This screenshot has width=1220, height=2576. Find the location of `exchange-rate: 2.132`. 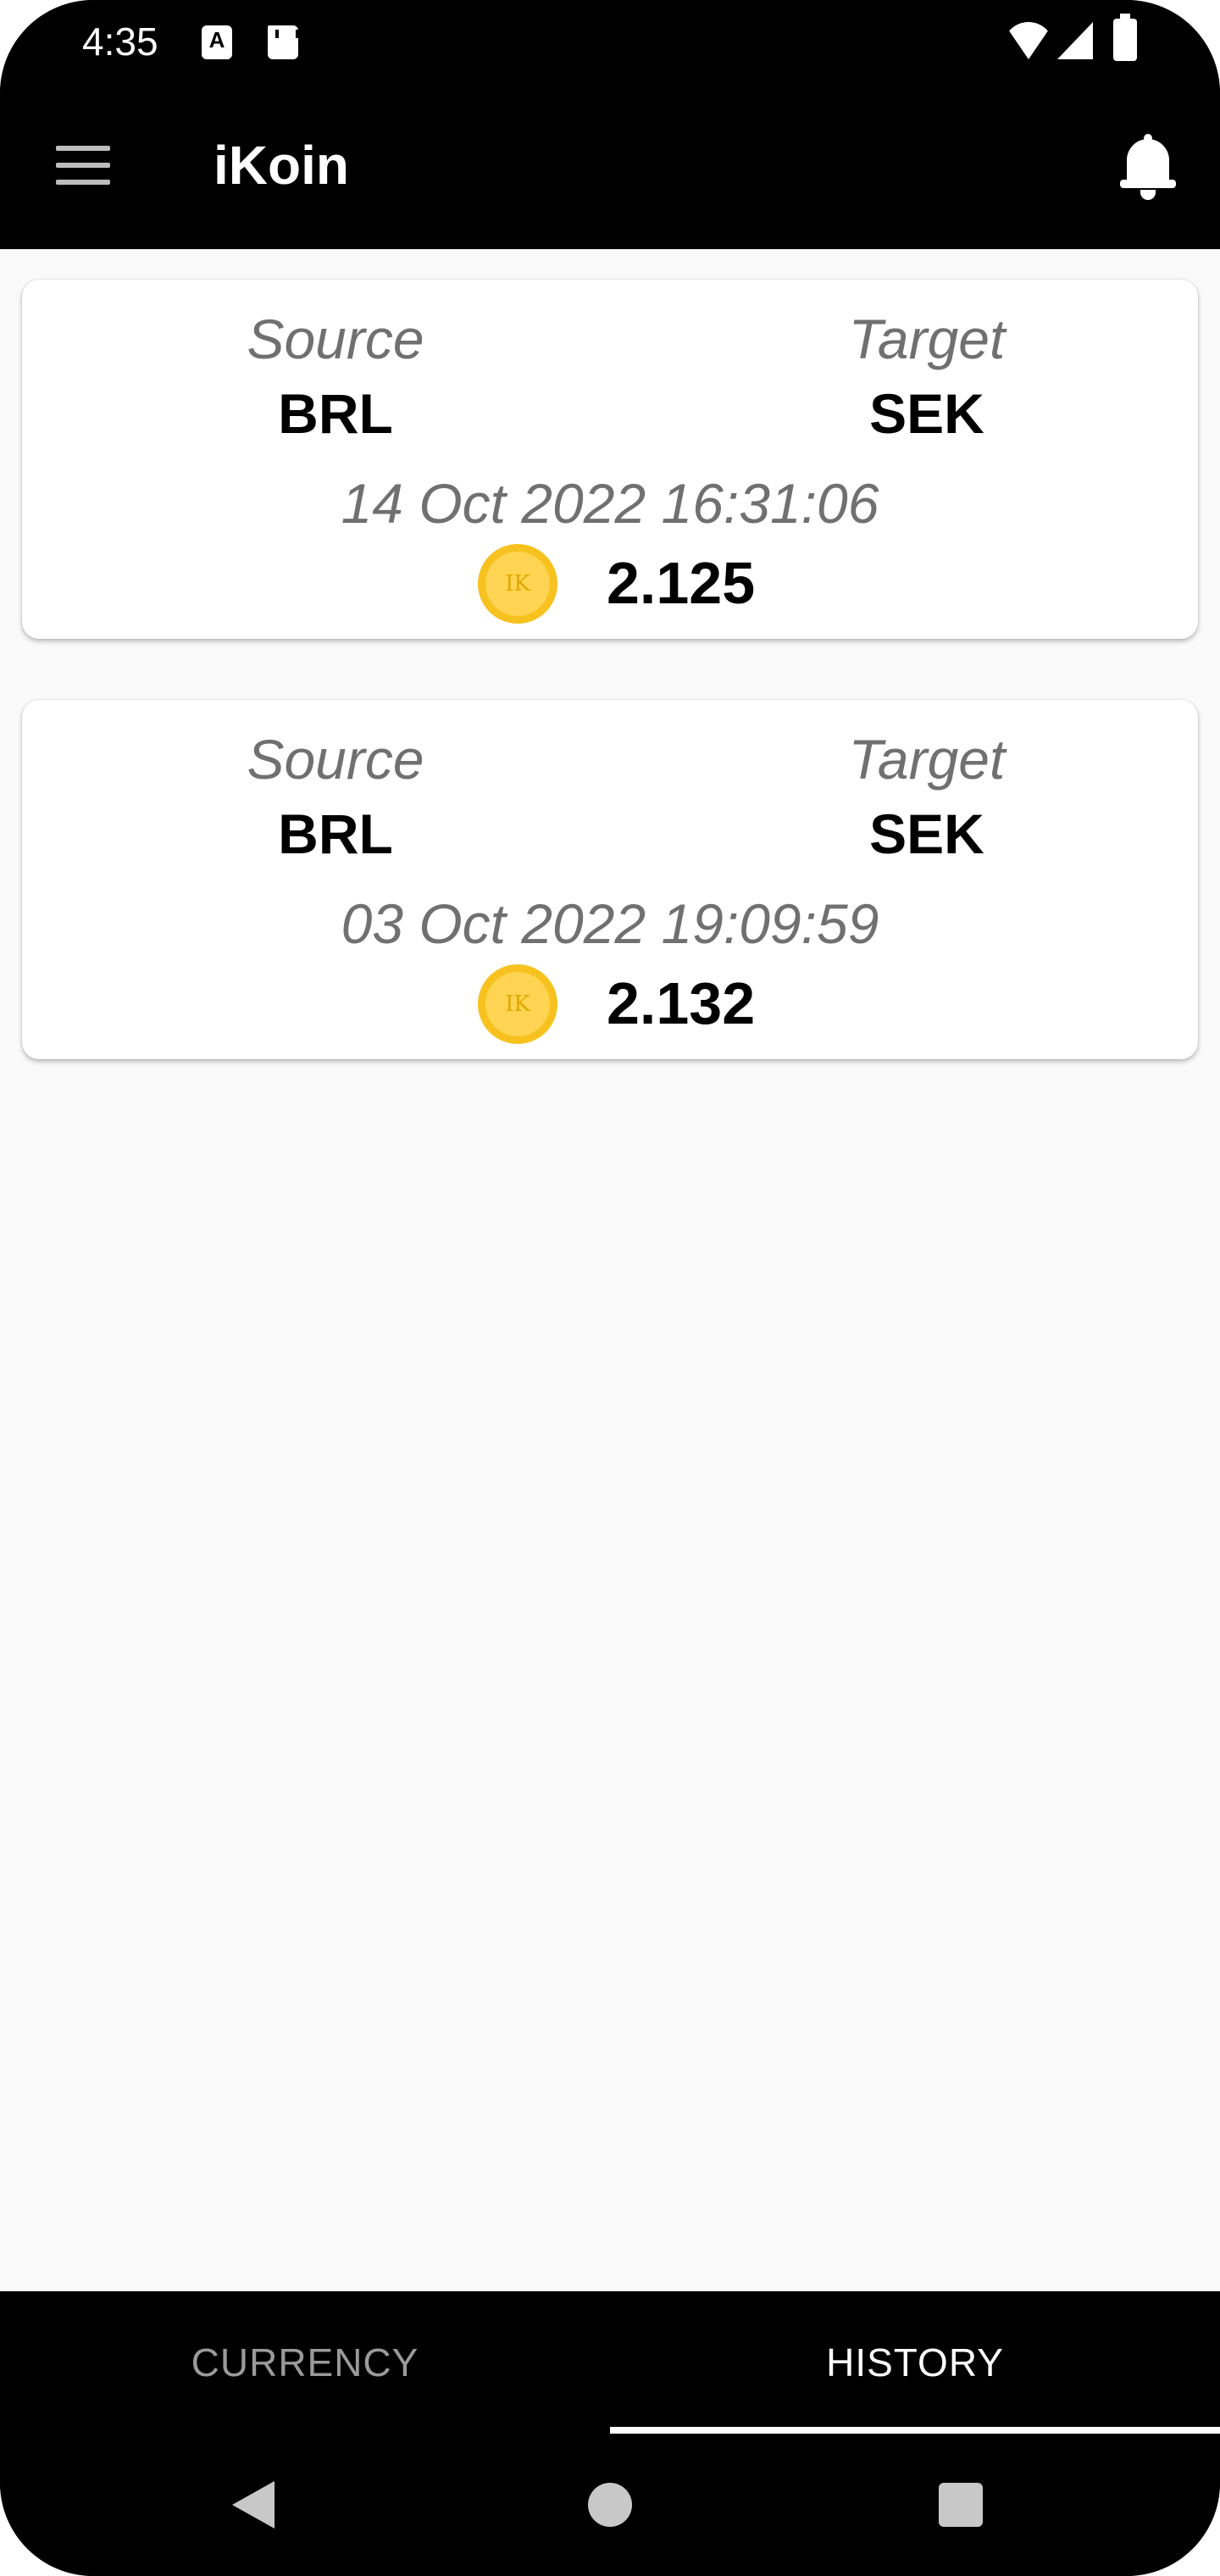

exchange-rate: 2.132 is located at coordinates (681, 1003).